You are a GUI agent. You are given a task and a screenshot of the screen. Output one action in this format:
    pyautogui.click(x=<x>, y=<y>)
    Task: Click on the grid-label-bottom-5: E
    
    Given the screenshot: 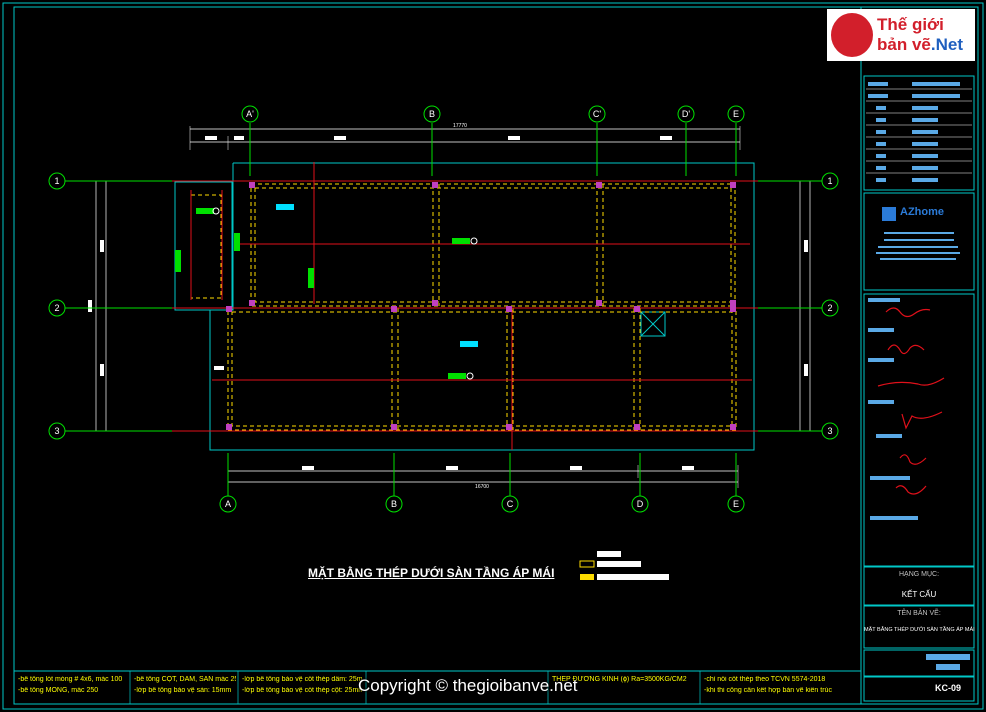 What is the action you would take?
    pyautogui.click(x=736, y=504)
    